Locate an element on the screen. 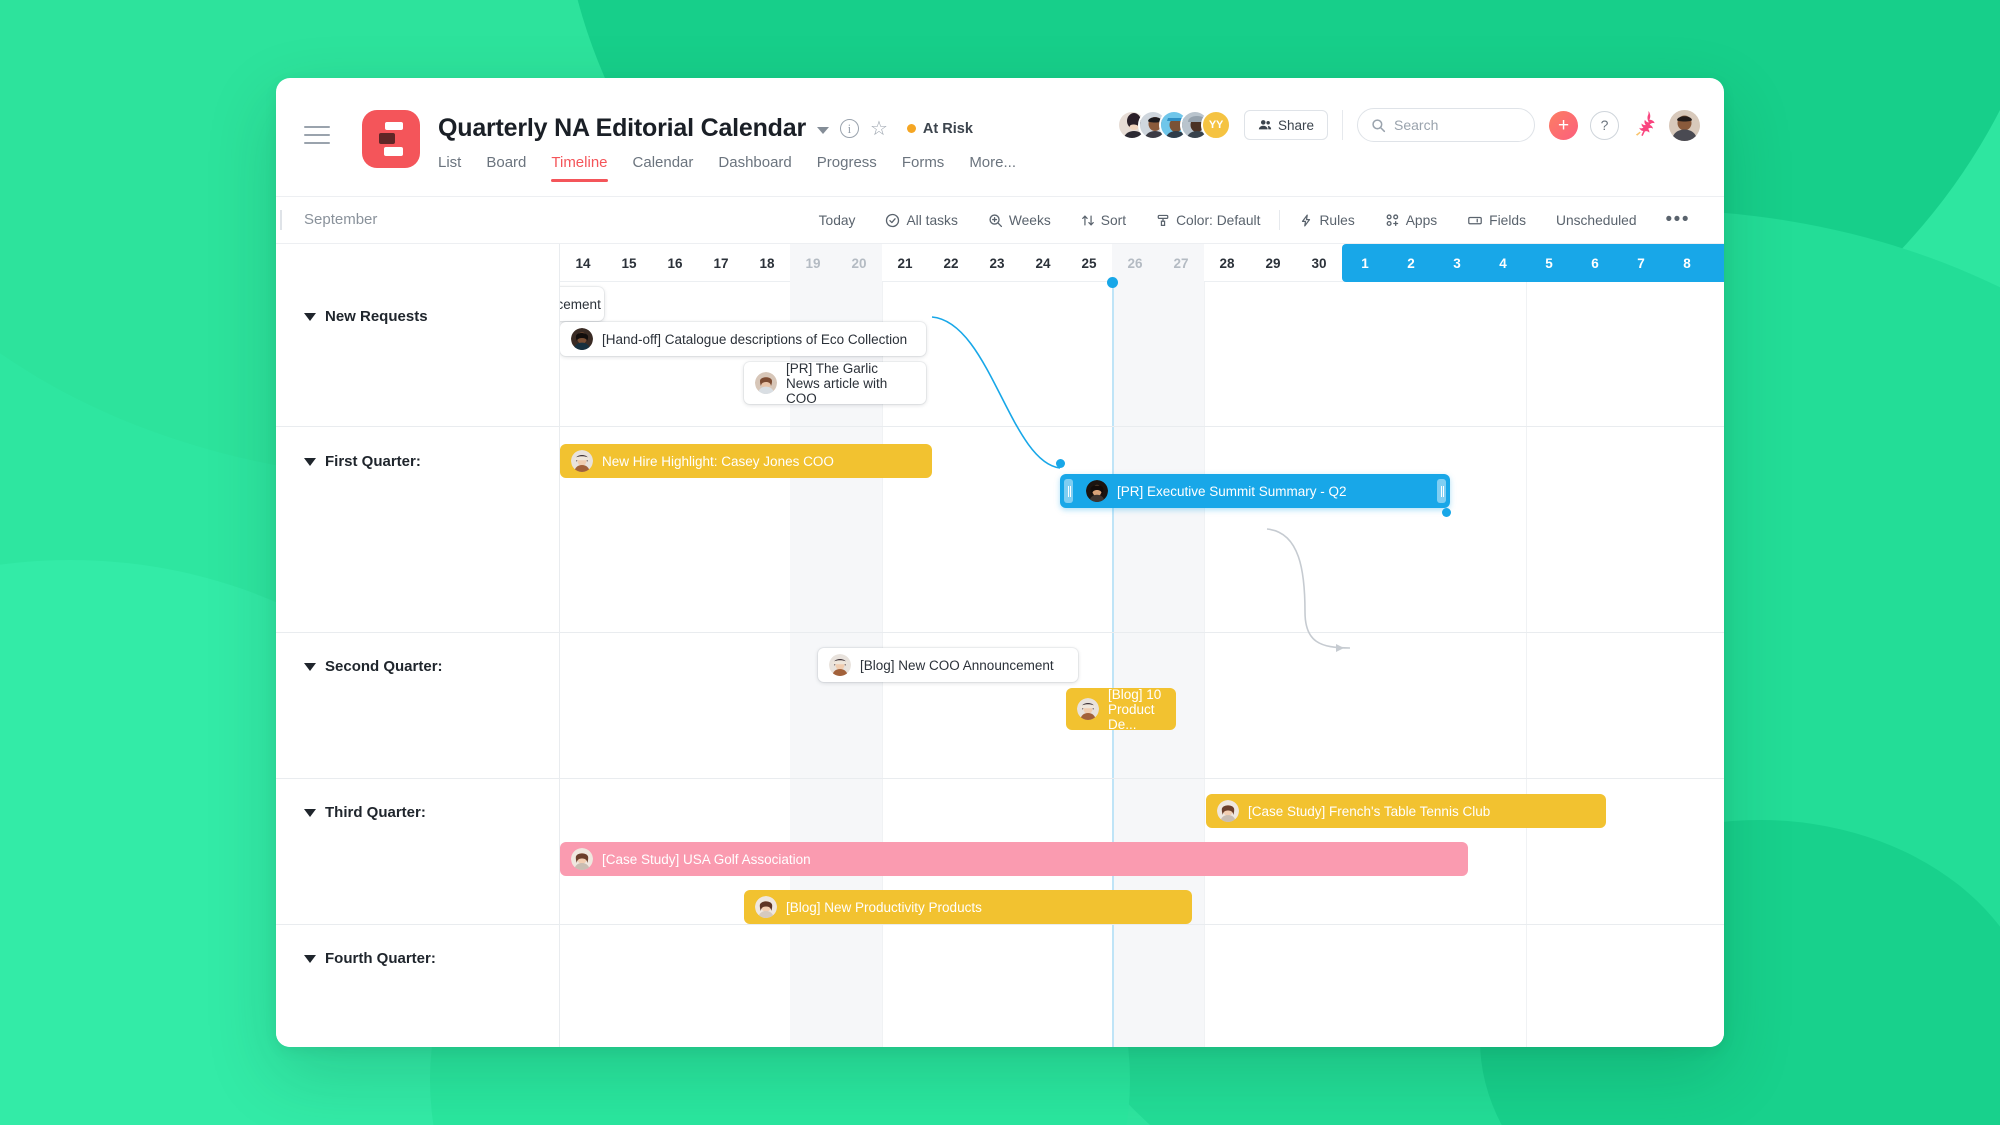 This screenshot has width=2000, height=1125. color-button: Color: Default is located at coordinates (1208, 220).